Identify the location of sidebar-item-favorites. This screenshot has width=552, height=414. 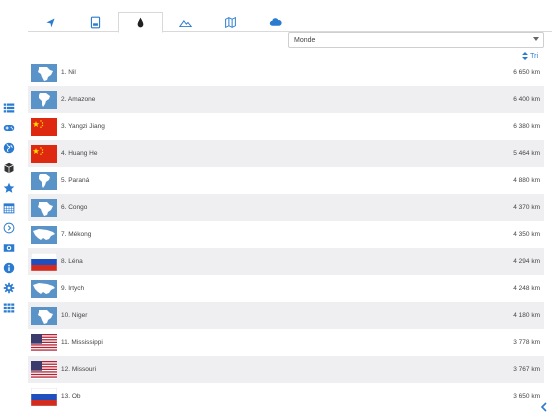
(9, 188).